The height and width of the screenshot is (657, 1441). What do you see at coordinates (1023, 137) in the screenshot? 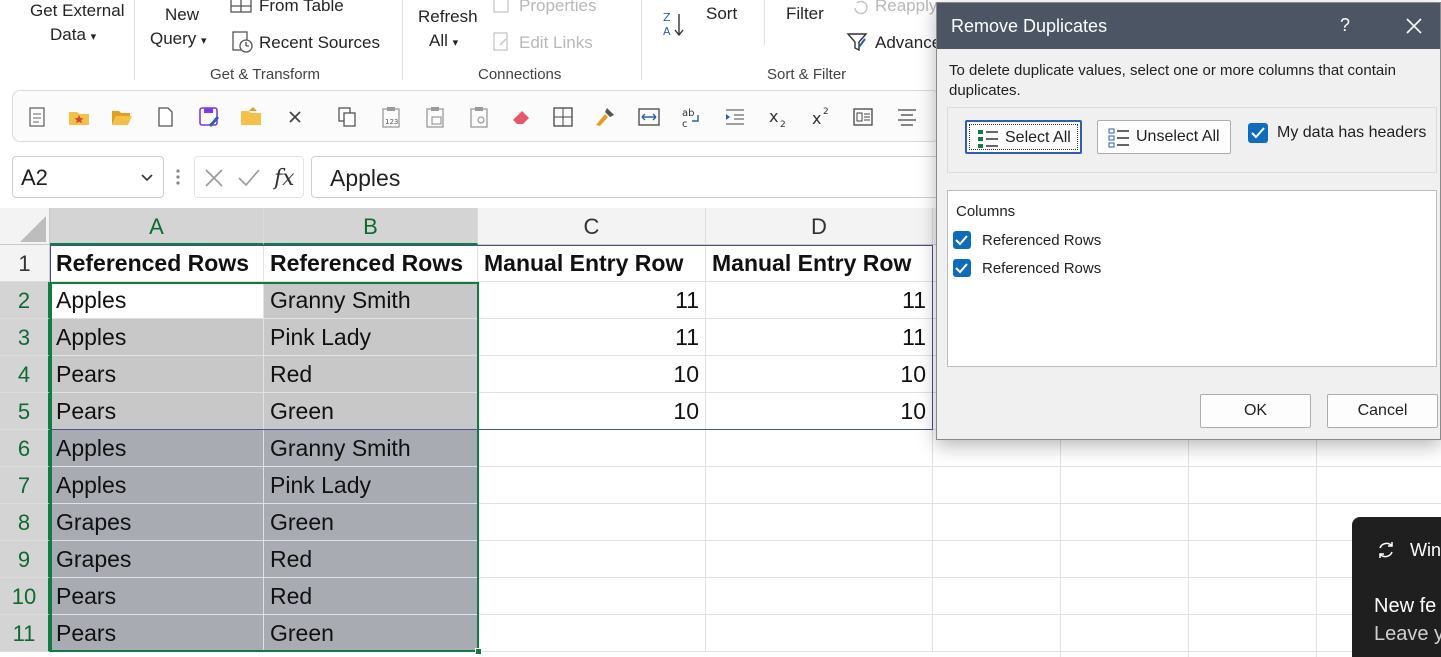
I see `select-all-button: Select All` at bounding box center [1023, 137].